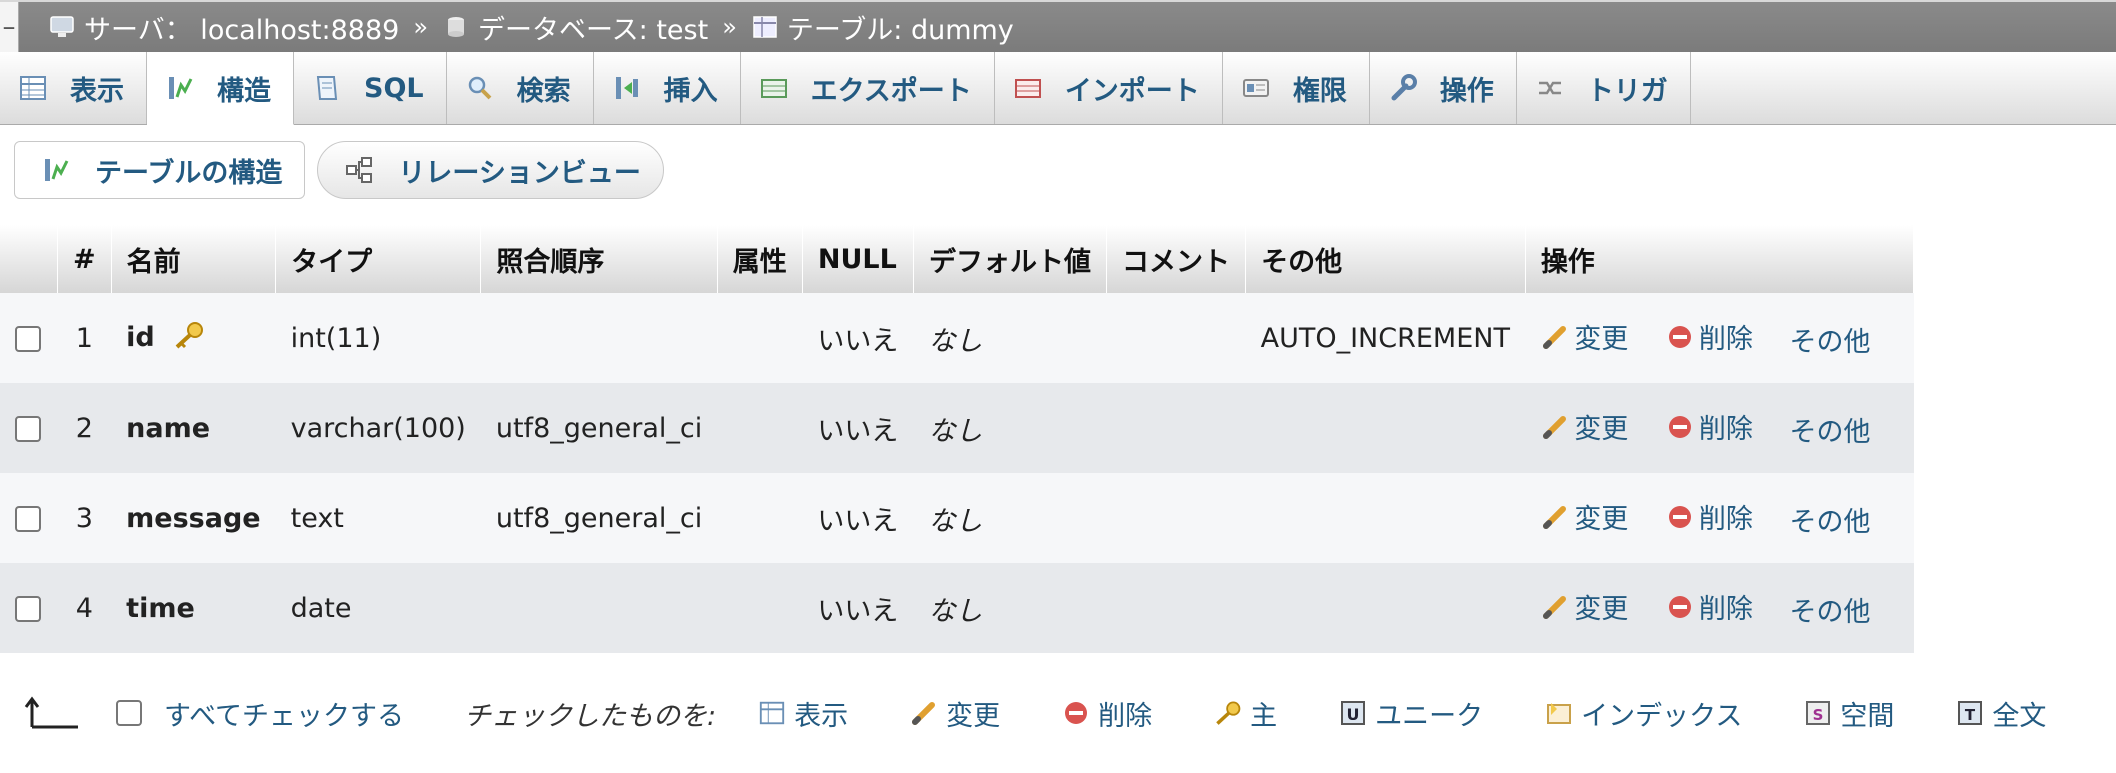  I want to click on check-all-label: すべてチェックする, so click(284, 716).